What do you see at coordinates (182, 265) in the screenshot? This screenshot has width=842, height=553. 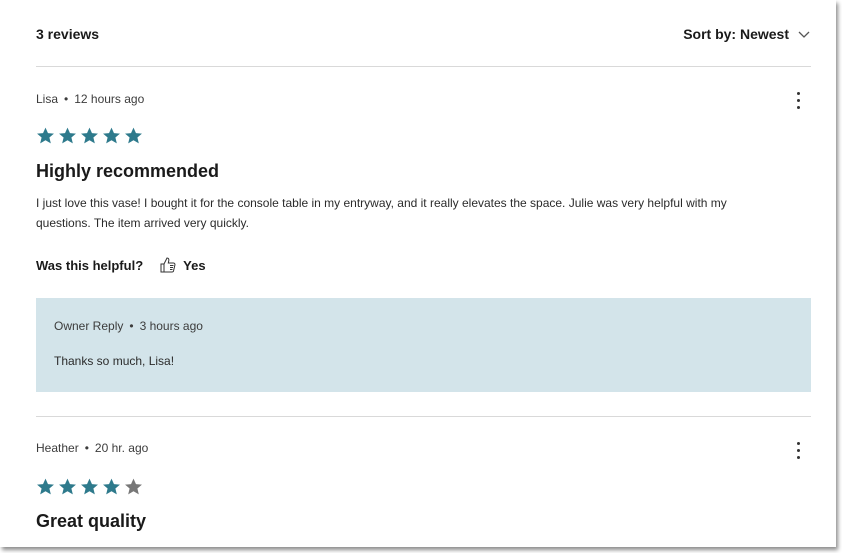 I see `helpful-yes-button: Yes` at bounding box center [182, 265].